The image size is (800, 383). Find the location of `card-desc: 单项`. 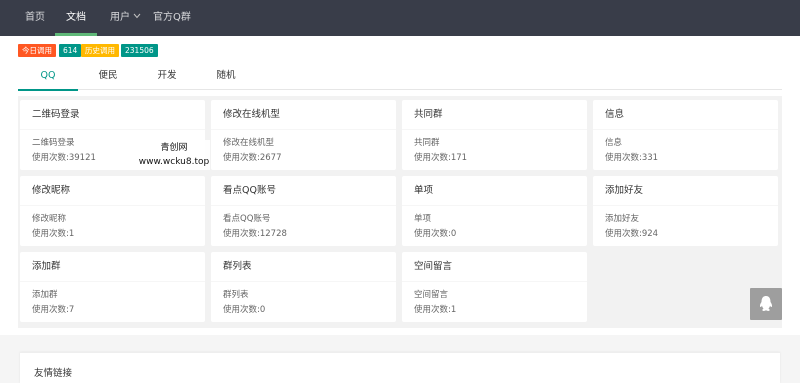

card-desc: 单项 is located at coordinates (423, 219).